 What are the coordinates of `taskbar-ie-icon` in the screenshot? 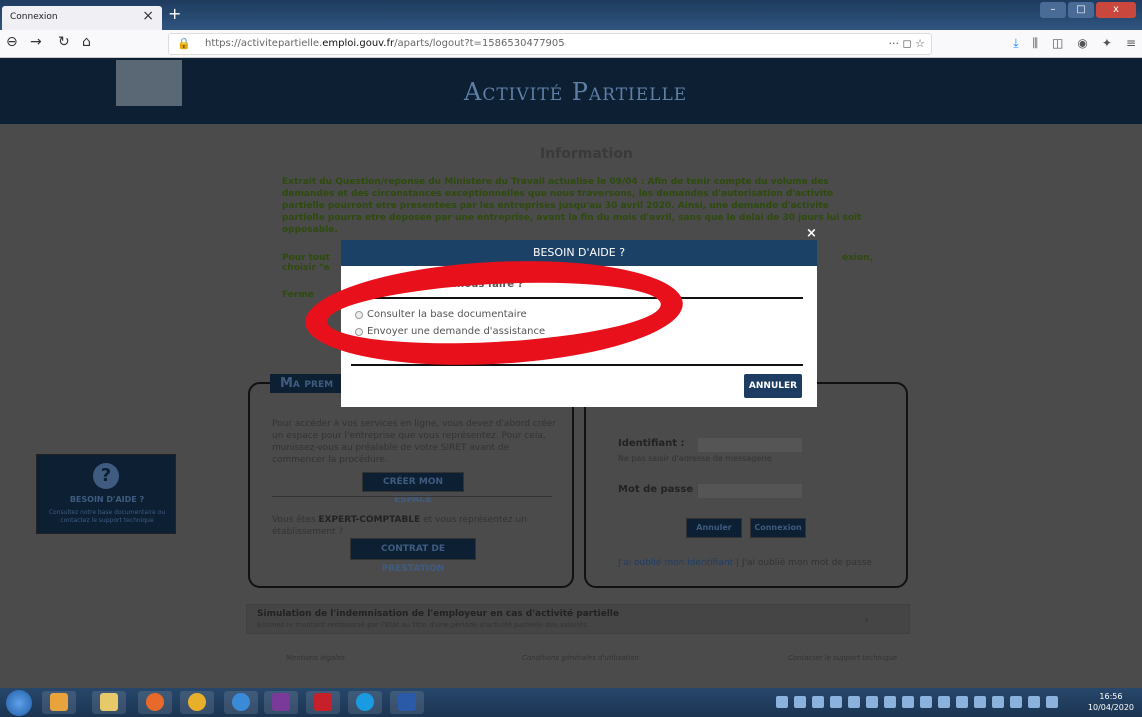 It's located at (241, 702).